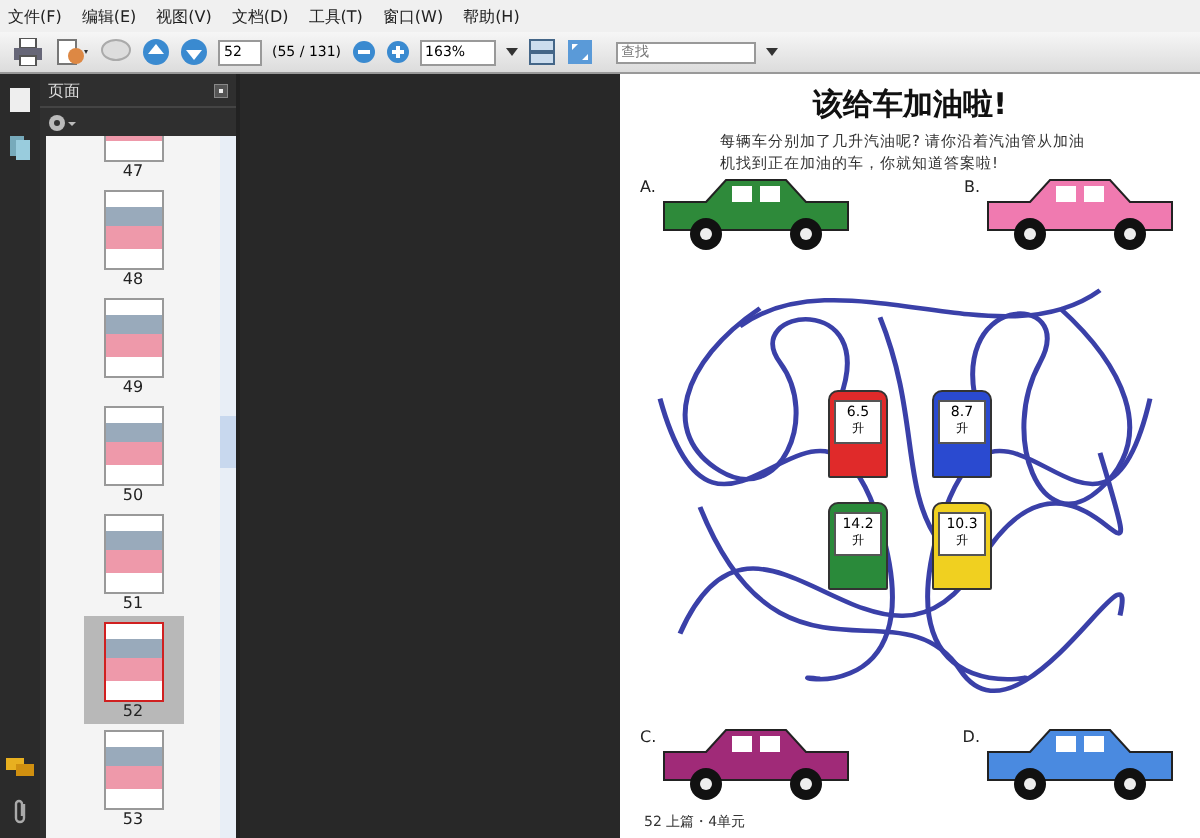  What do you see at coordinates (20, 812) in the screenshot?
I see `paperclip-icon` at bounding box center [20, 812].